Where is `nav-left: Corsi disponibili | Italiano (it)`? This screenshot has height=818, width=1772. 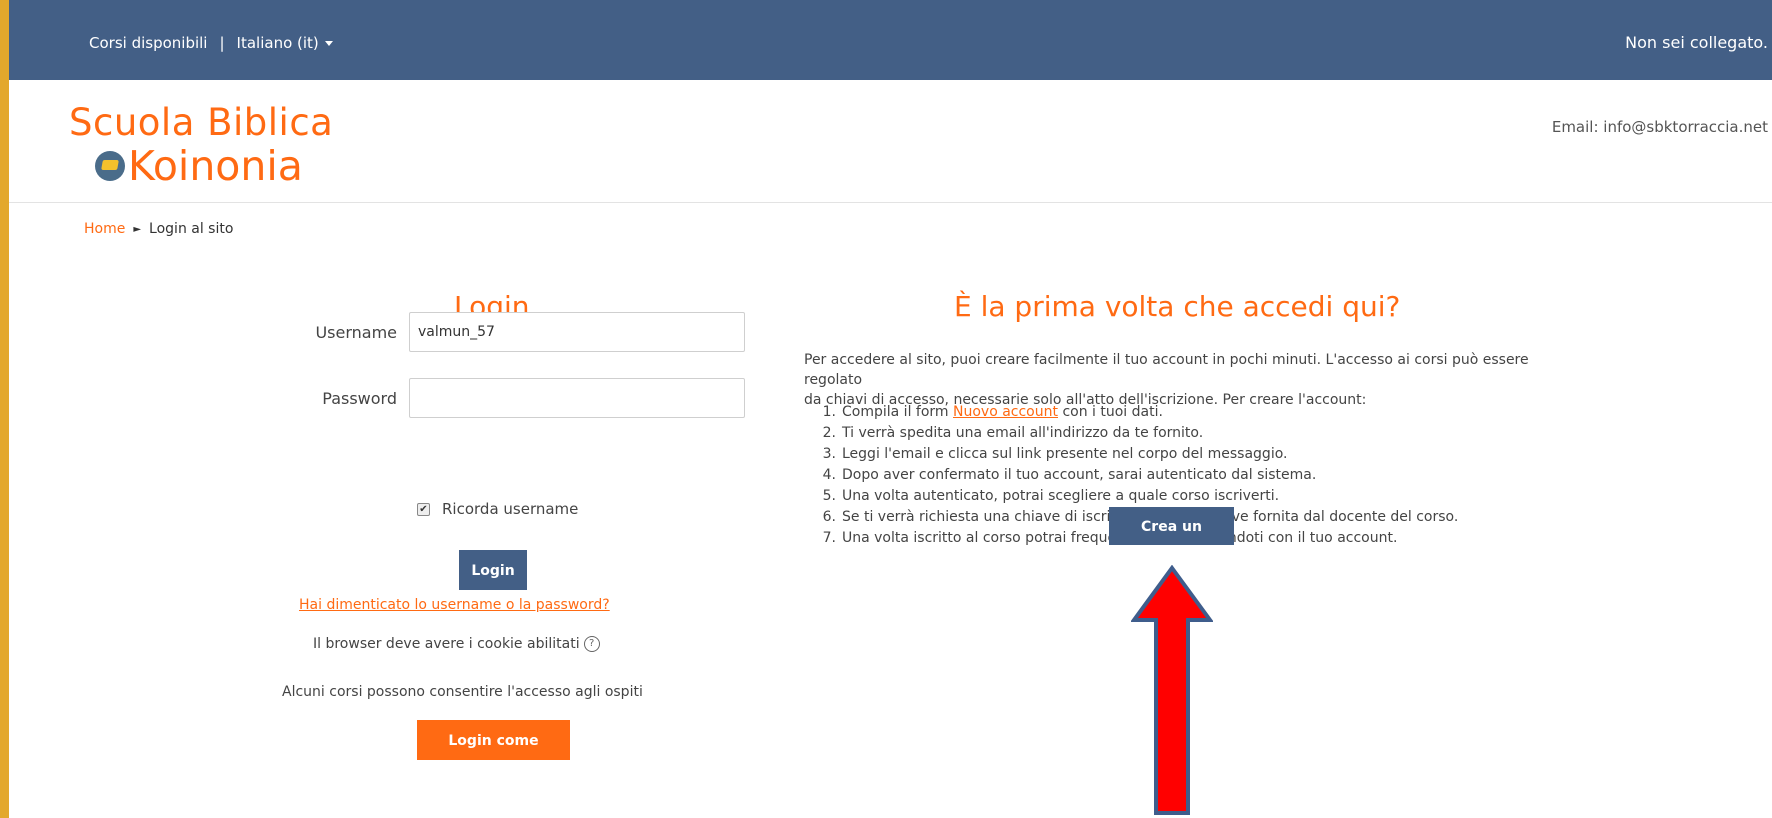 nav-left: Corsi disponibili | Italiano (it) is located at coordinates (211, 43).